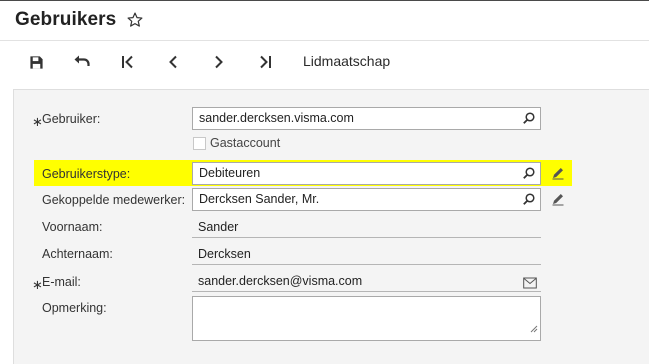  I want to click on first-name-value: Sander, so click(218, 227).